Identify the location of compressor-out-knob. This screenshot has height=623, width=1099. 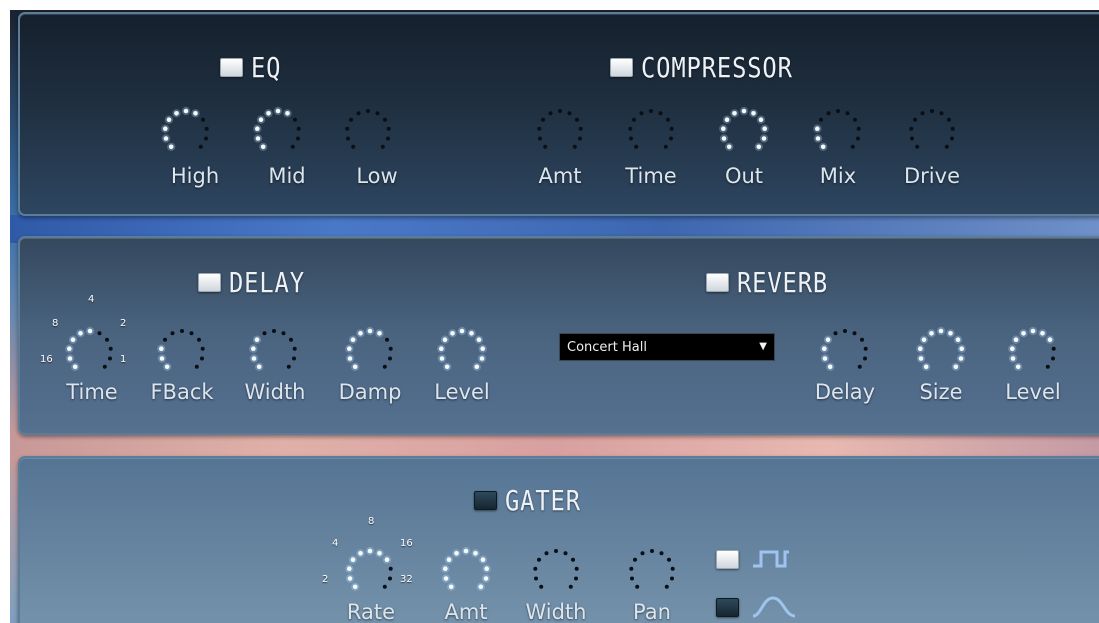
(744, 130).